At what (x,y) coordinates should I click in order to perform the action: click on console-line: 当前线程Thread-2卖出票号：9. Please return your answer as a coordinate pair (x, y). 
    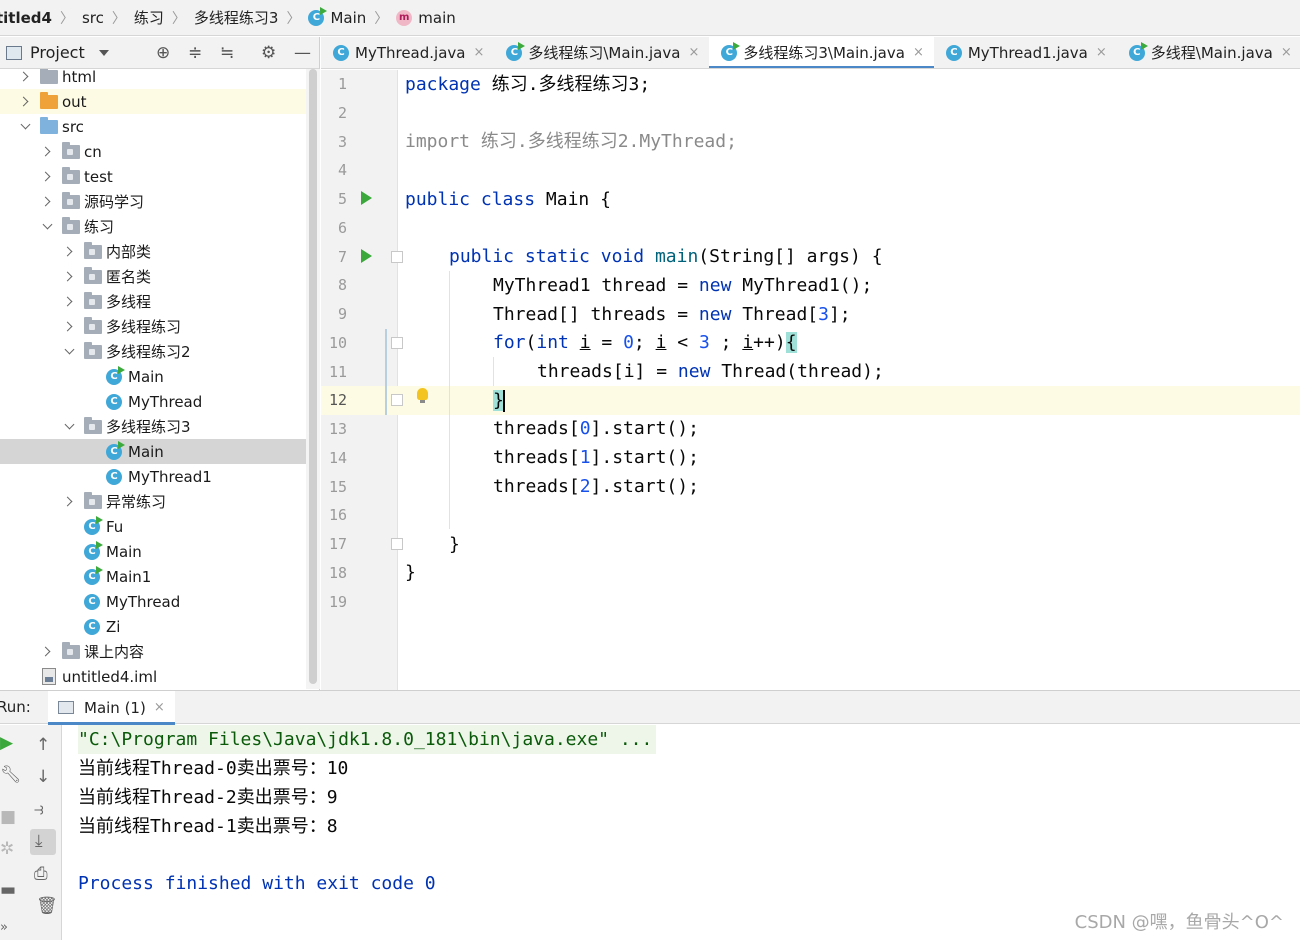
    Looking at the image, I should click on (208, 797).